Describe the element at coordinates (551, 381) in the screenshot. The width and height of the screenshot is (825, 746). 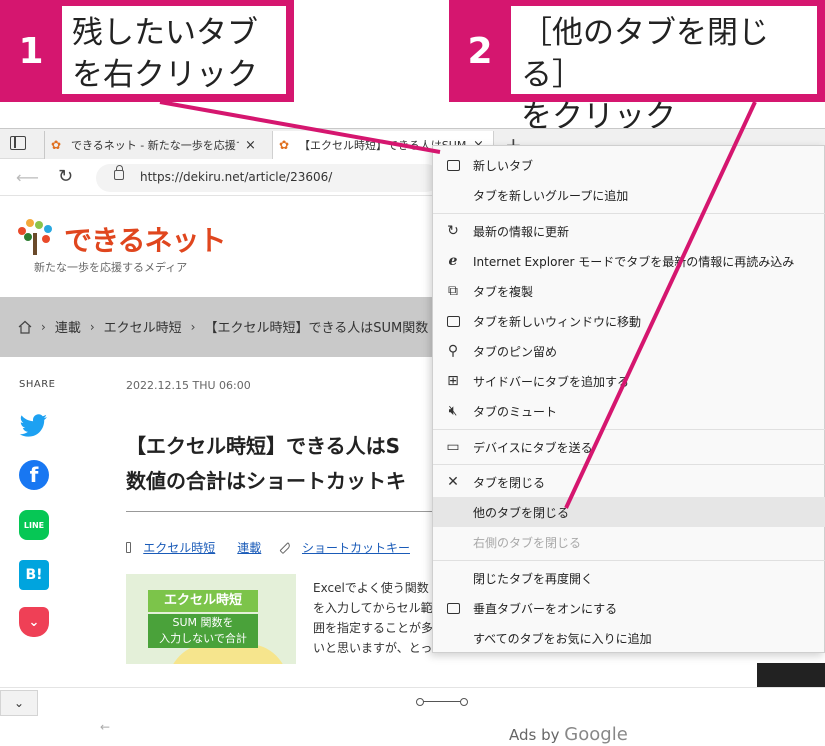
I see `menu-item-label: サイドバーにタブを追加する` at that location.